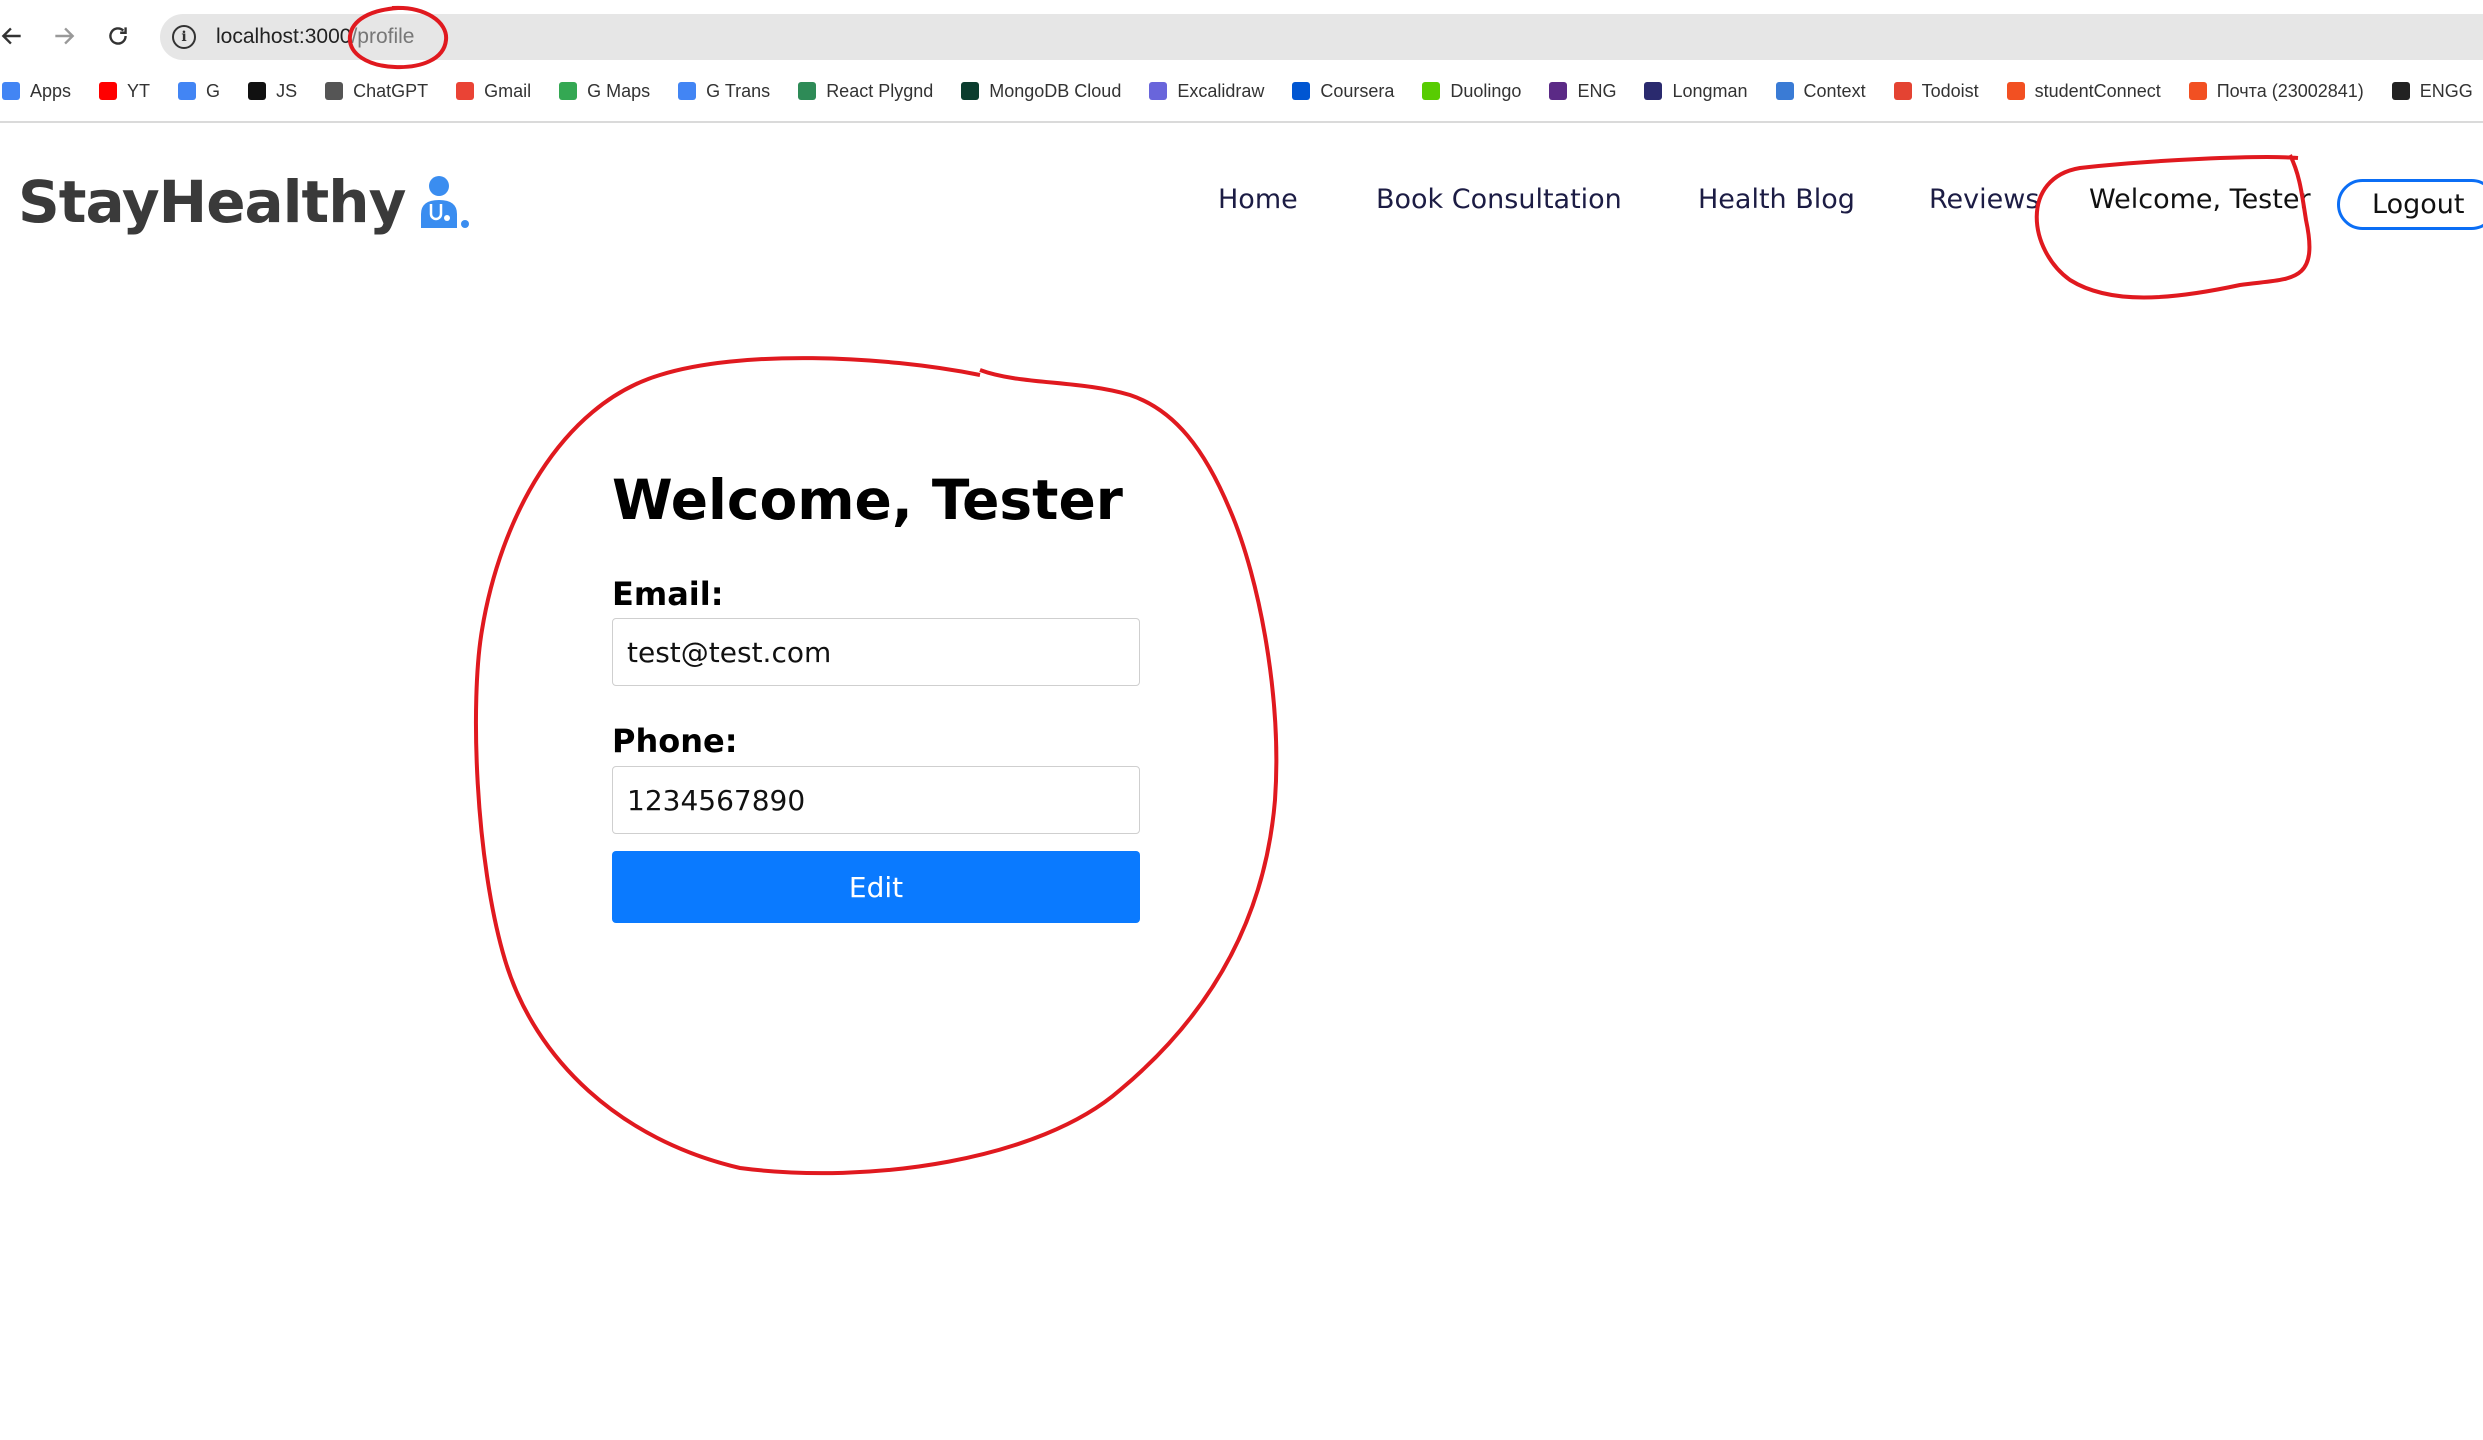 Image resolution: width=2483 pixels, height=1440 pixels. What do you see at coordinates (139, 90) in the screenshot?
I see `bookmark-label: YT` at bounding box center [139, 90].